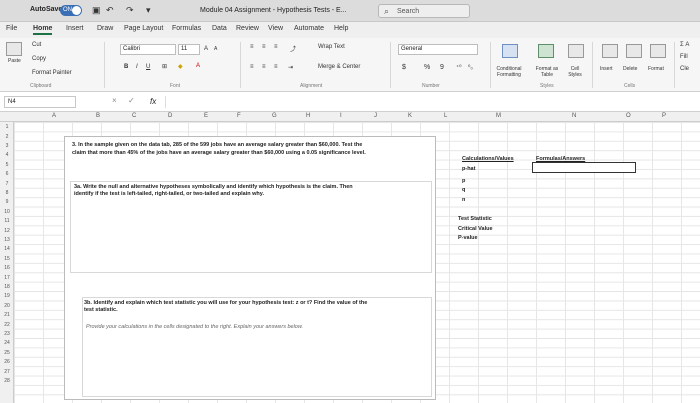 The height and width of the screenshot is (403, 700). I want to click on column-header: H, so click(308, 116).